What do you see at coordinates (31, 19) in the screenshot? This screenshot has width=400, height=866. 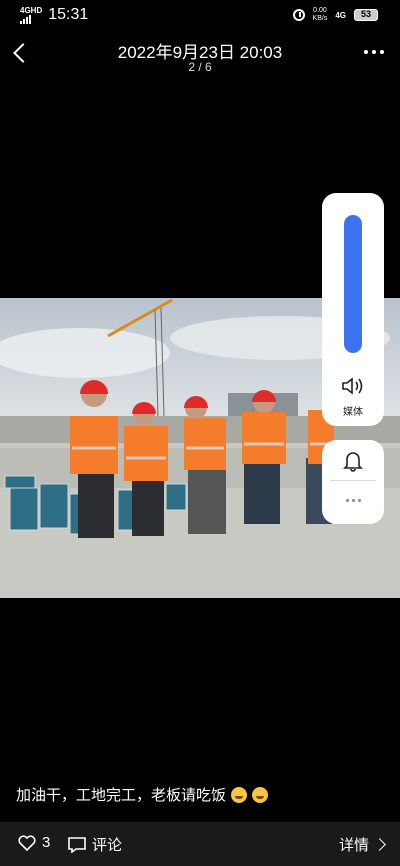 I see `signal-icon` at bounding box center [31, 19].